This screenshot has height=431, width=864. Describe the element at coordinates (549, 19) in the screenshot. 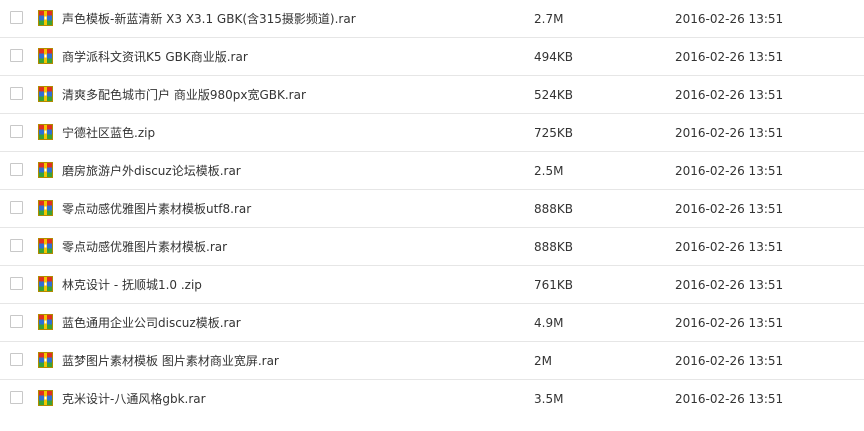

I see `file-size: 2.7M` at that location.